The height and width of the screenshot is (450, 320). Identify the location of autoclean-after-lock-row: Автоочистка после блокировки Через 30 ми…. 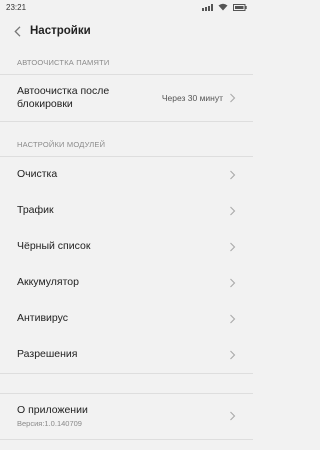
(126, 97).